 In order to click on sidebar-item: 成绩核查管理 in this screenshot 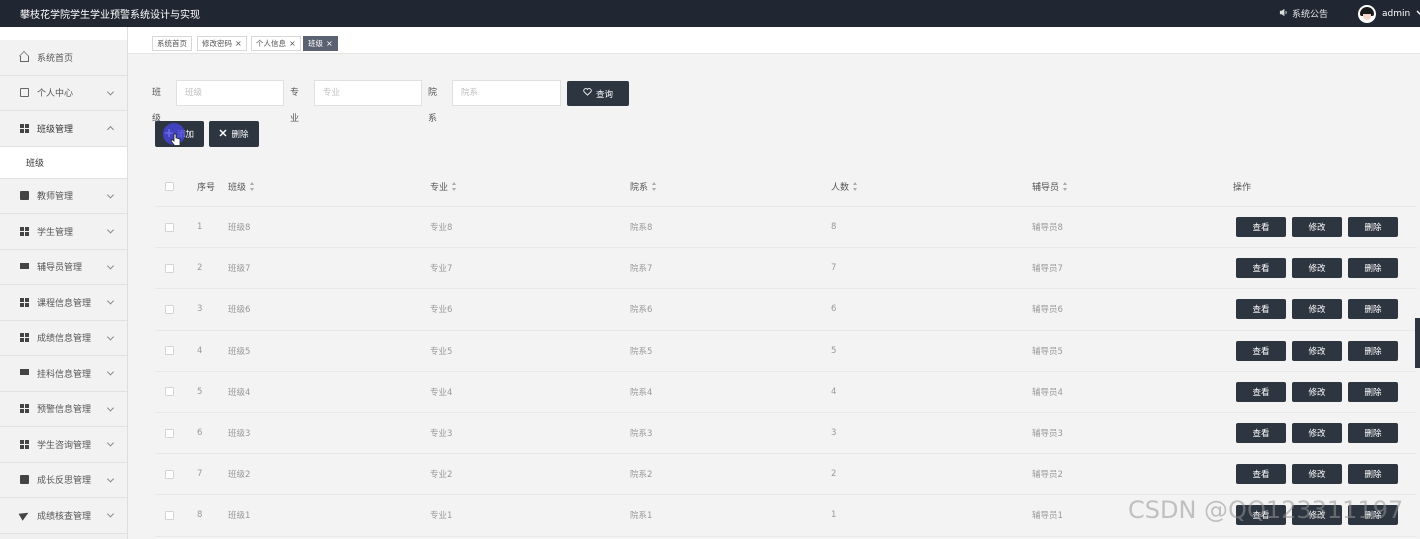, I will do `click(63, 516)`.